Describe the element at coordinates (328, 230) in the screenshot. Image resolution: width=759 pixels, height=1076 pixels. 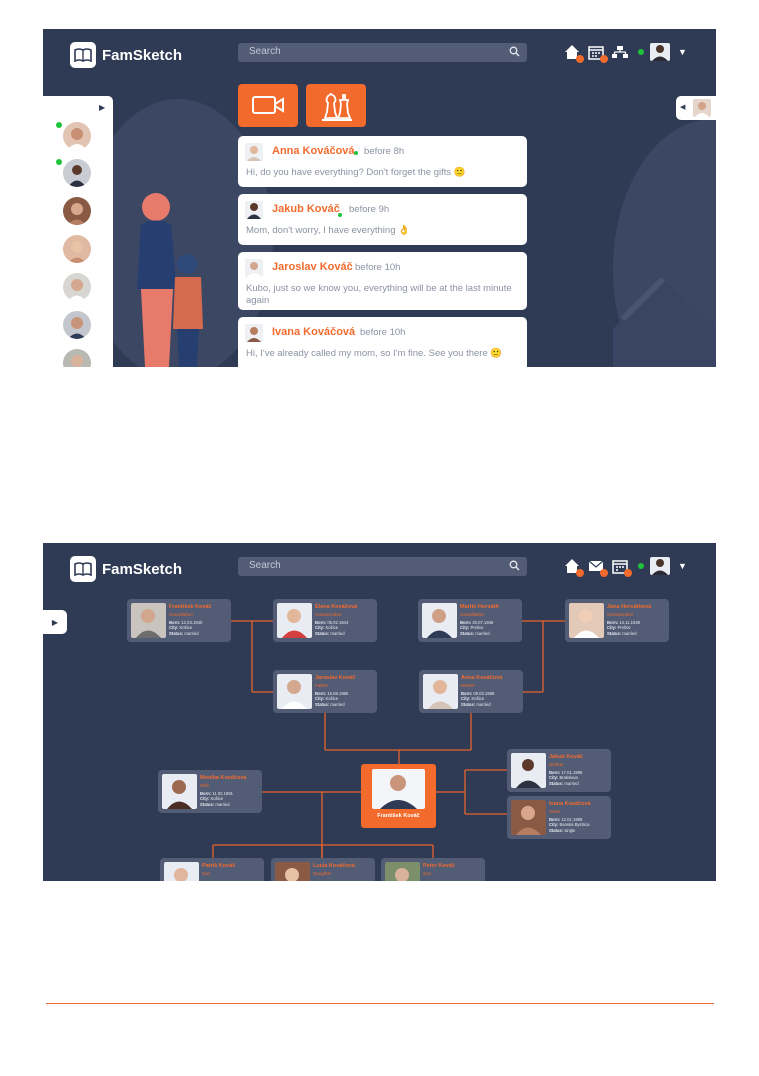
I see `message-text: Mom, don't worry, I have everything 👌` at that location.